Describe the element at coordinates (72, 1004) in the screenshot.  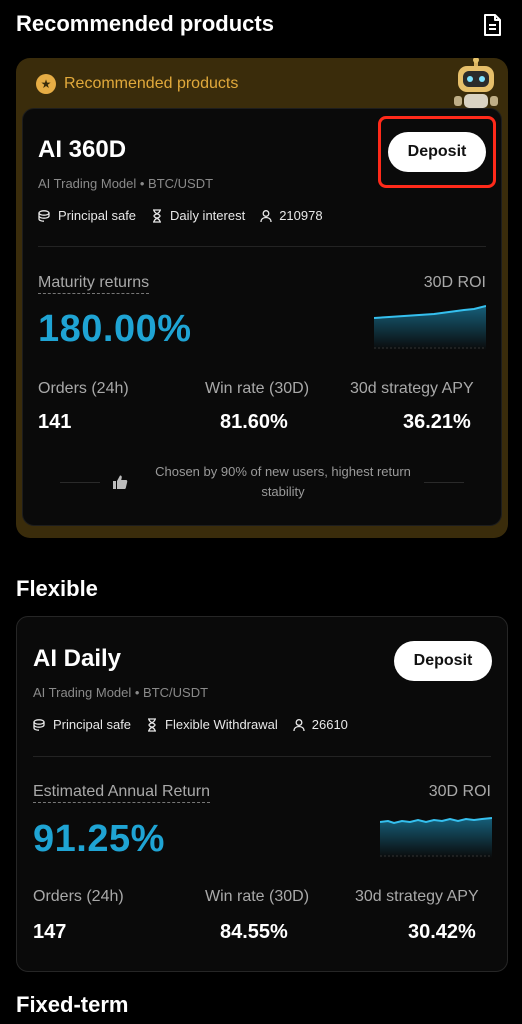
I see `fixed-term-section-title: Fixed-term` at that location.